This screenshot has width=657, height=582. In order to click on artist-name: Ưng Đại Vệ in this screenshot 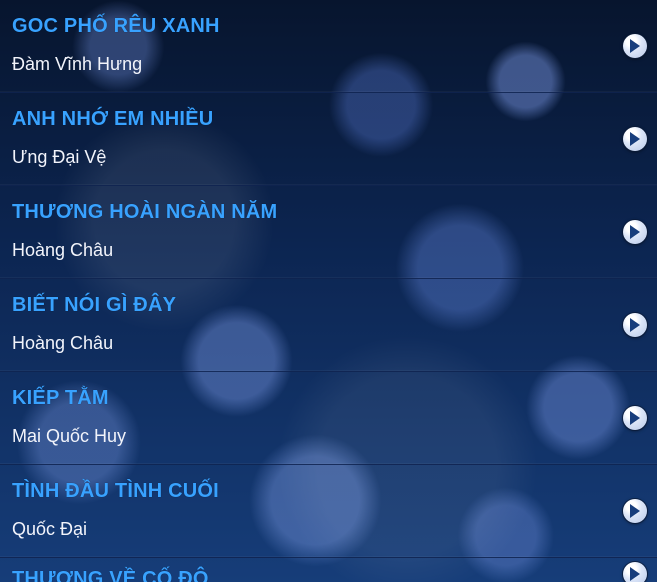, I will do `click(59, 157)`.